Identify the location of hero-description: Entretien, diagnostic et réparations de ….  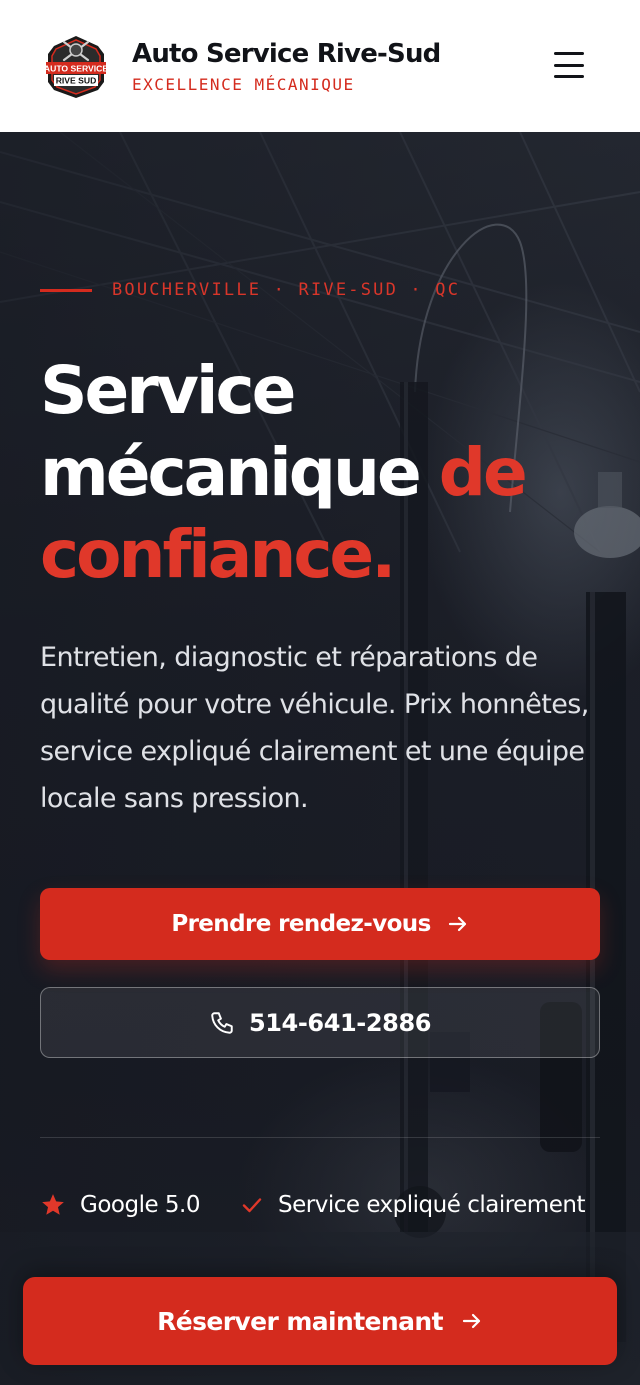
(314, 728).